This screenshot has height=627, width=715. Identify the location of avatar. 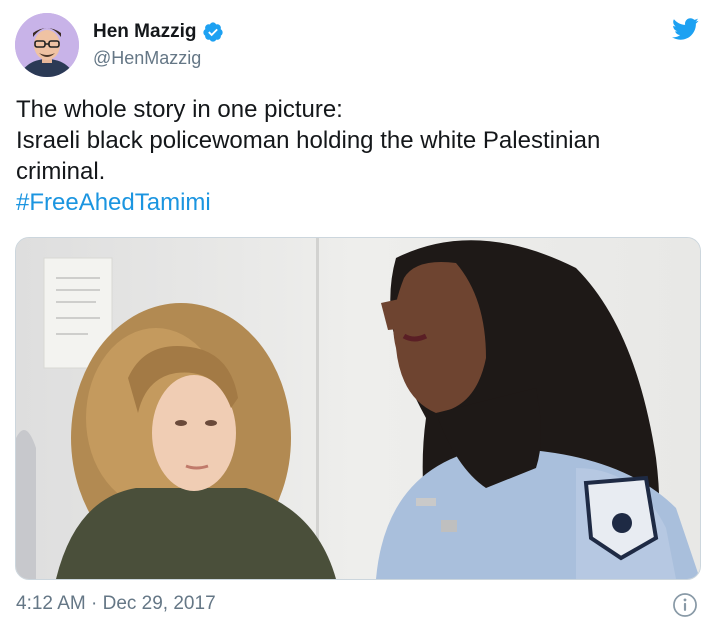
(47, 45).